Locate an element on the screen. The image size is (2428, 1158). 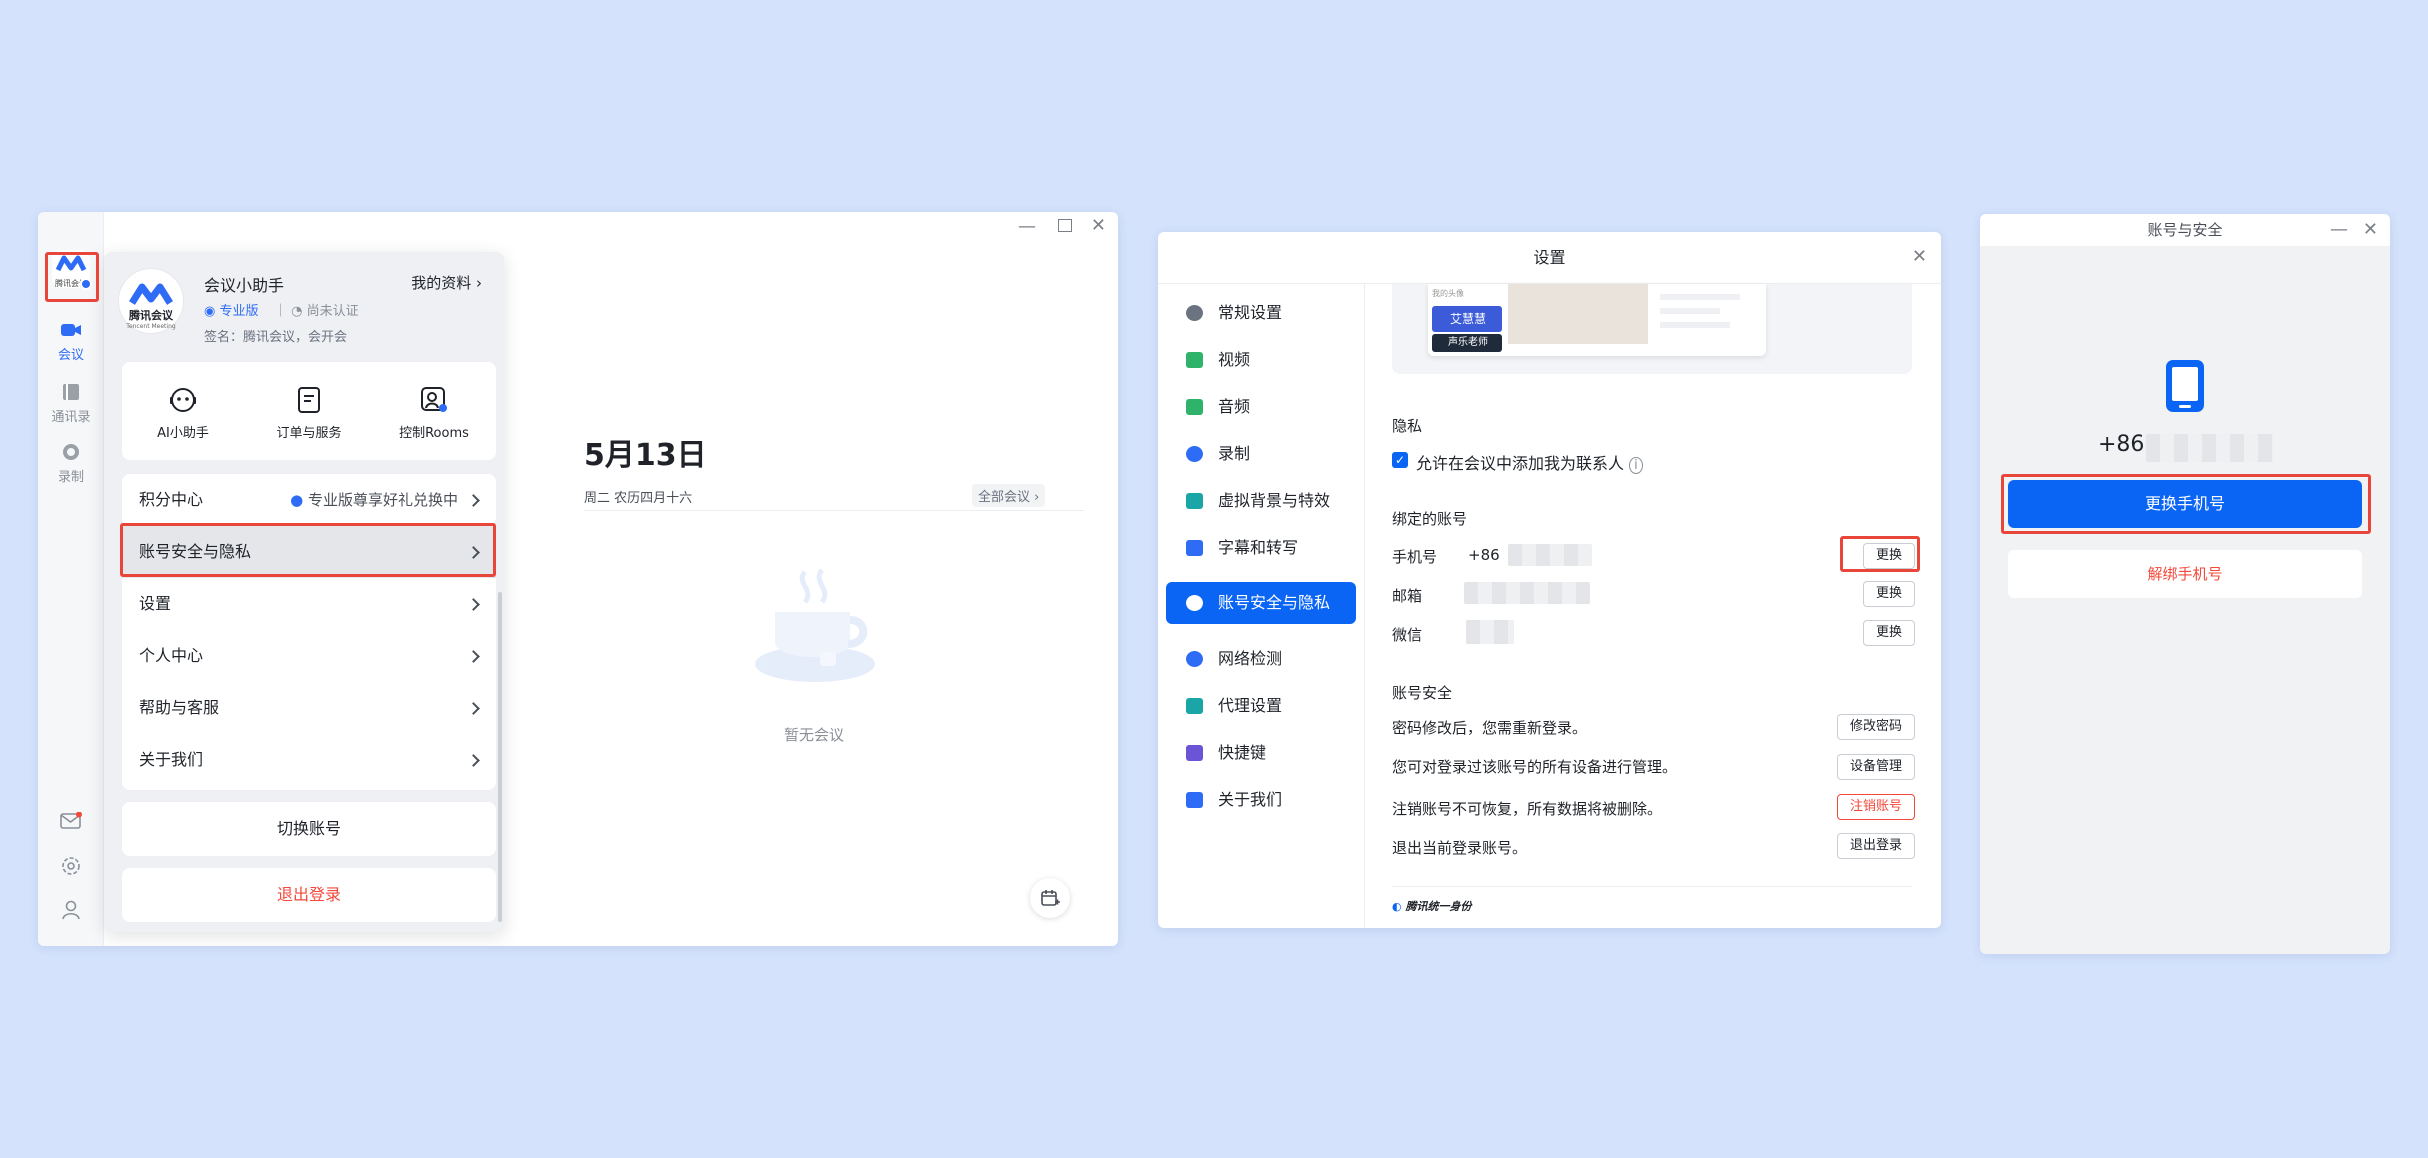
nav-about: 关于我们 is located at coordinates (1261, 800).